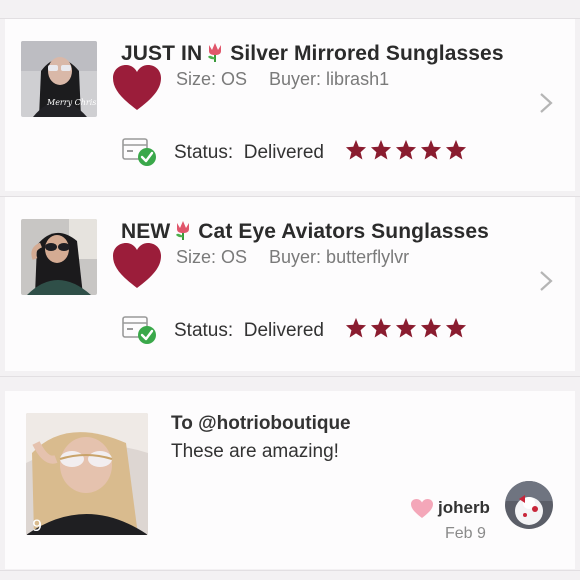 The height and width of the screenshot is (580, 580). I want to click on listing-meta: Size: OS Buyer: butterflylvr, so click(303, 257).